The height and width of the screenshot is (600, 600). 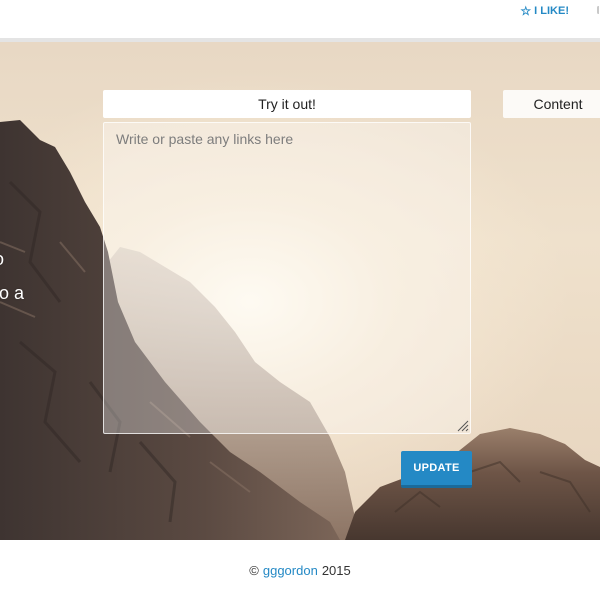 I want to click on copyright-symbol: ©, so click(x=254, y=570).